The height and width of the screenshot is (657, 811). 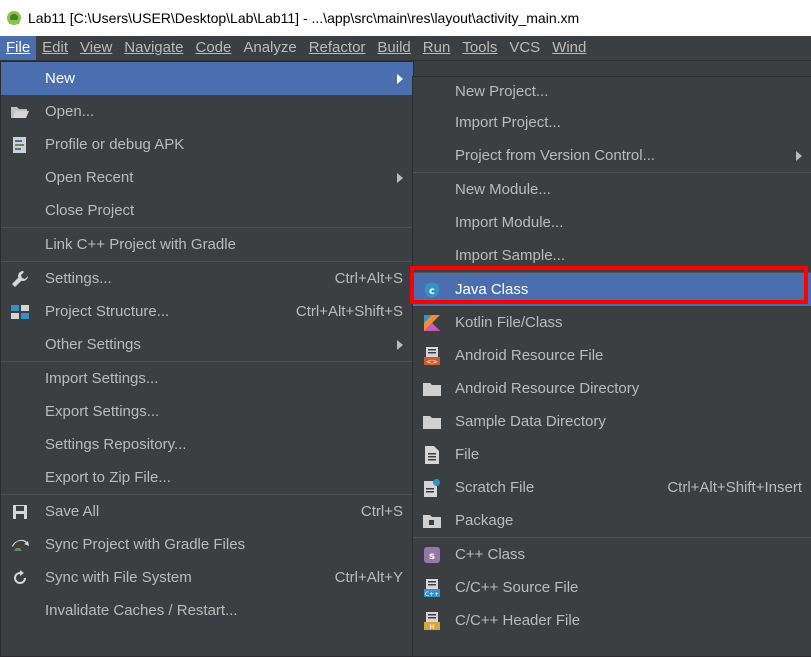 What do you see at coordinates (524, 48) in the screenshot?
I see `menu-vcs: VCS` at bounding box center [524, 48].